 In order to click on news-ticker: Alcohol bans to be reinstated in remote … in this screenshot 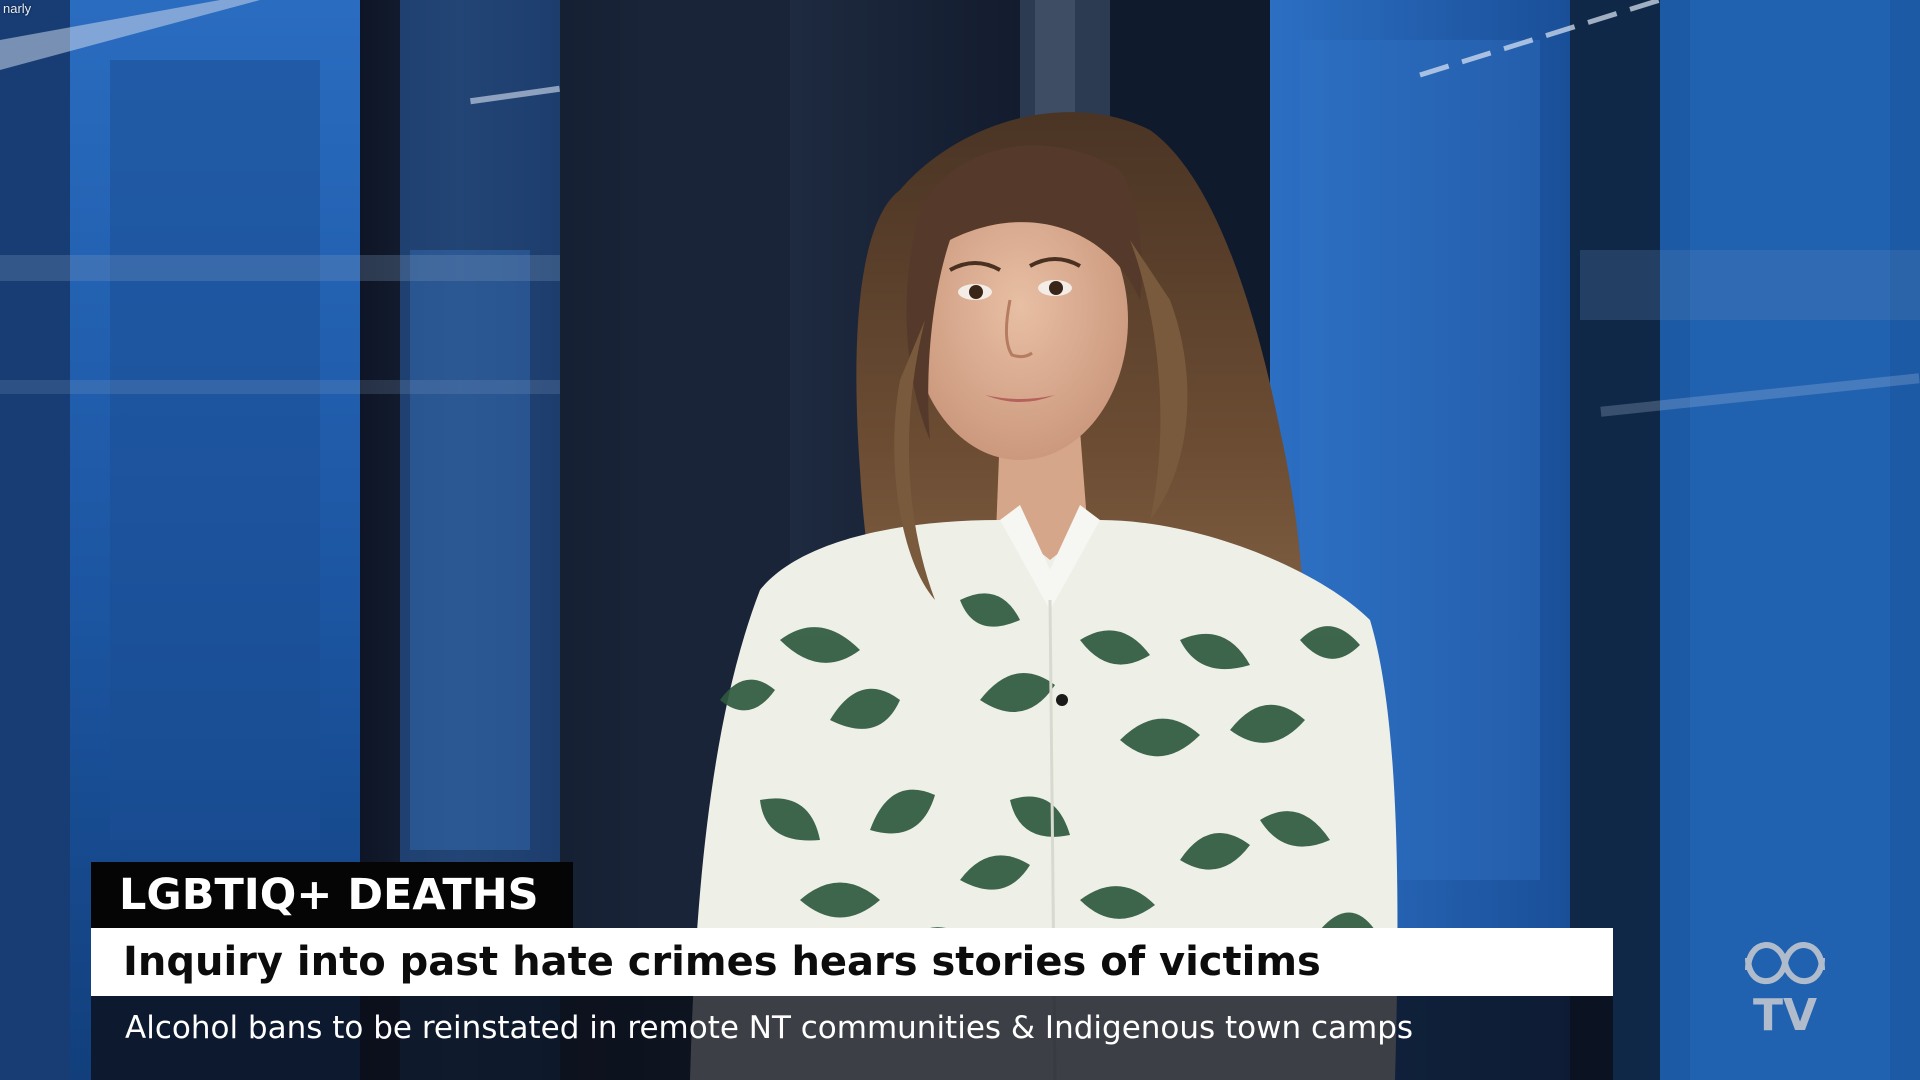, I will do `click(852, 1038)`.